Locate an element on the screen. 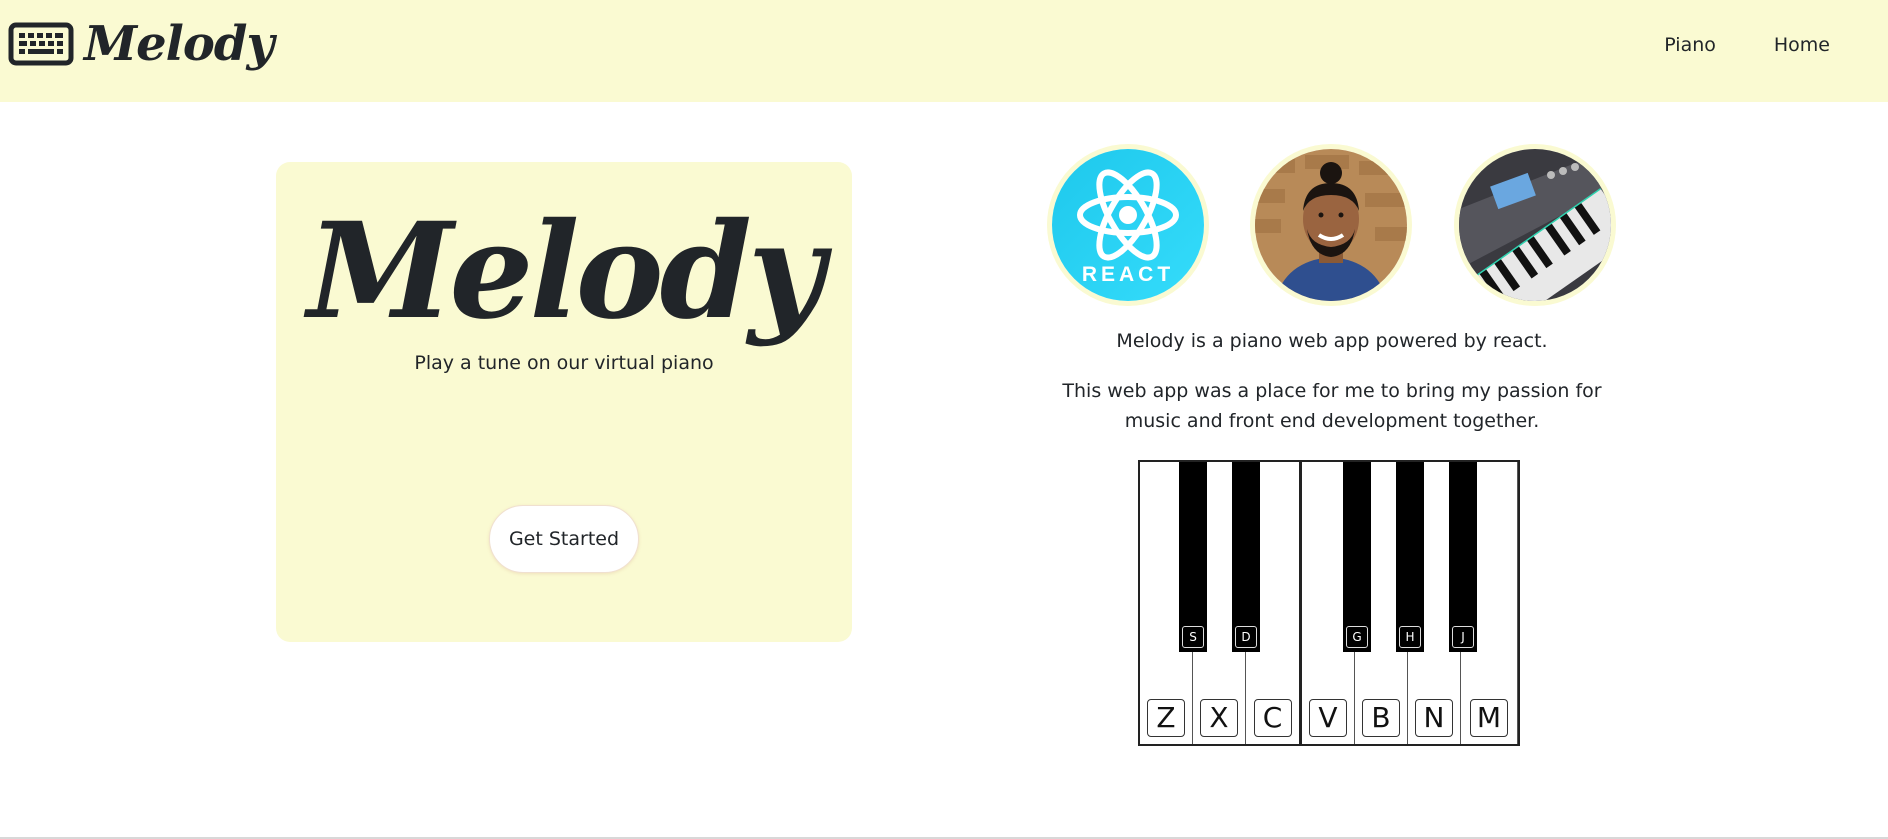 The height and width of the screenshot is (839, 1888). key-label: S is located at coordinates (1193, 637).